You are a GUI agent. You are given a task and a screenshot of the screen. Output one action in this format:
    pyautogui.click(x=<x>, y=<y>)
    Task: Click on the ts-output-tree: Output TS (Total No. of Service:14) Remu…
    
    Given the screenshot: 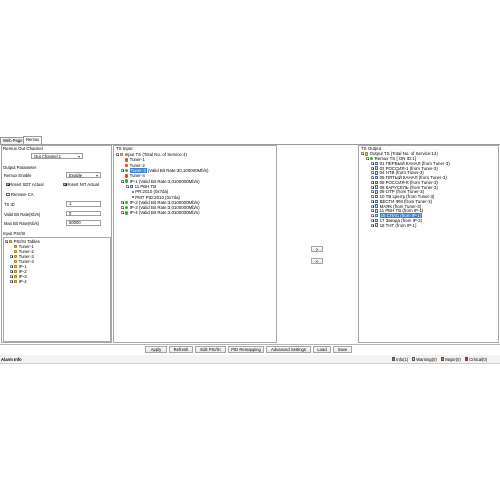 What is the action you would take?
    pyautogui.click(x=405, y=189)
    